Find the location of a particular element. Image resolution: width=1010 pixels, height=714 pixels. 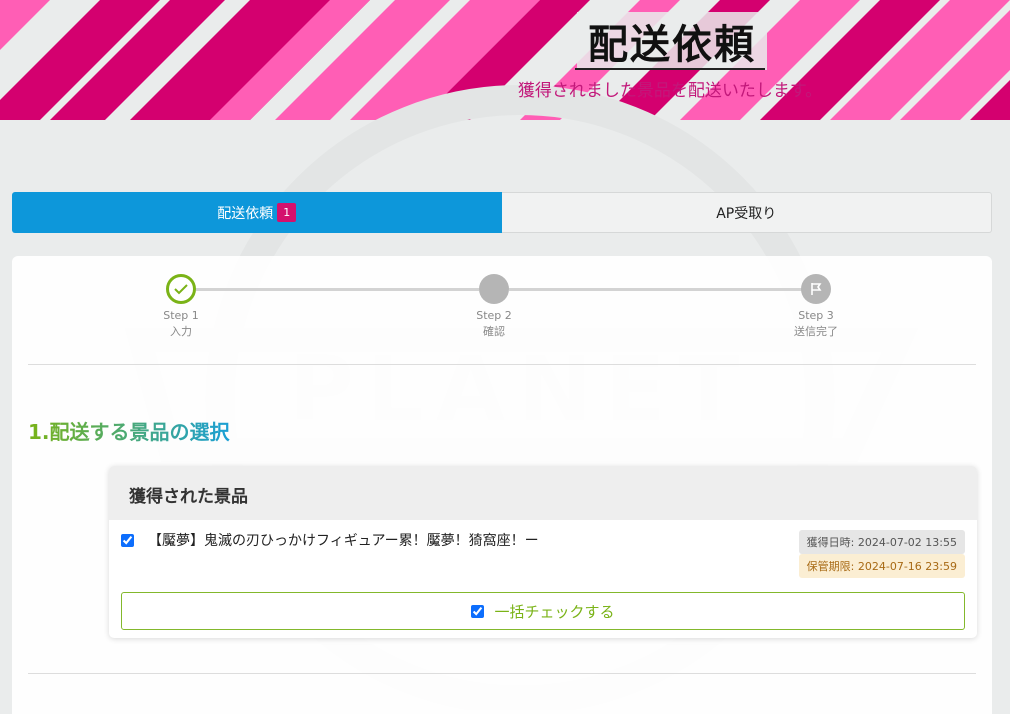

section-title: 1.配送する景品の選択 is located at coordinates (129, 430).